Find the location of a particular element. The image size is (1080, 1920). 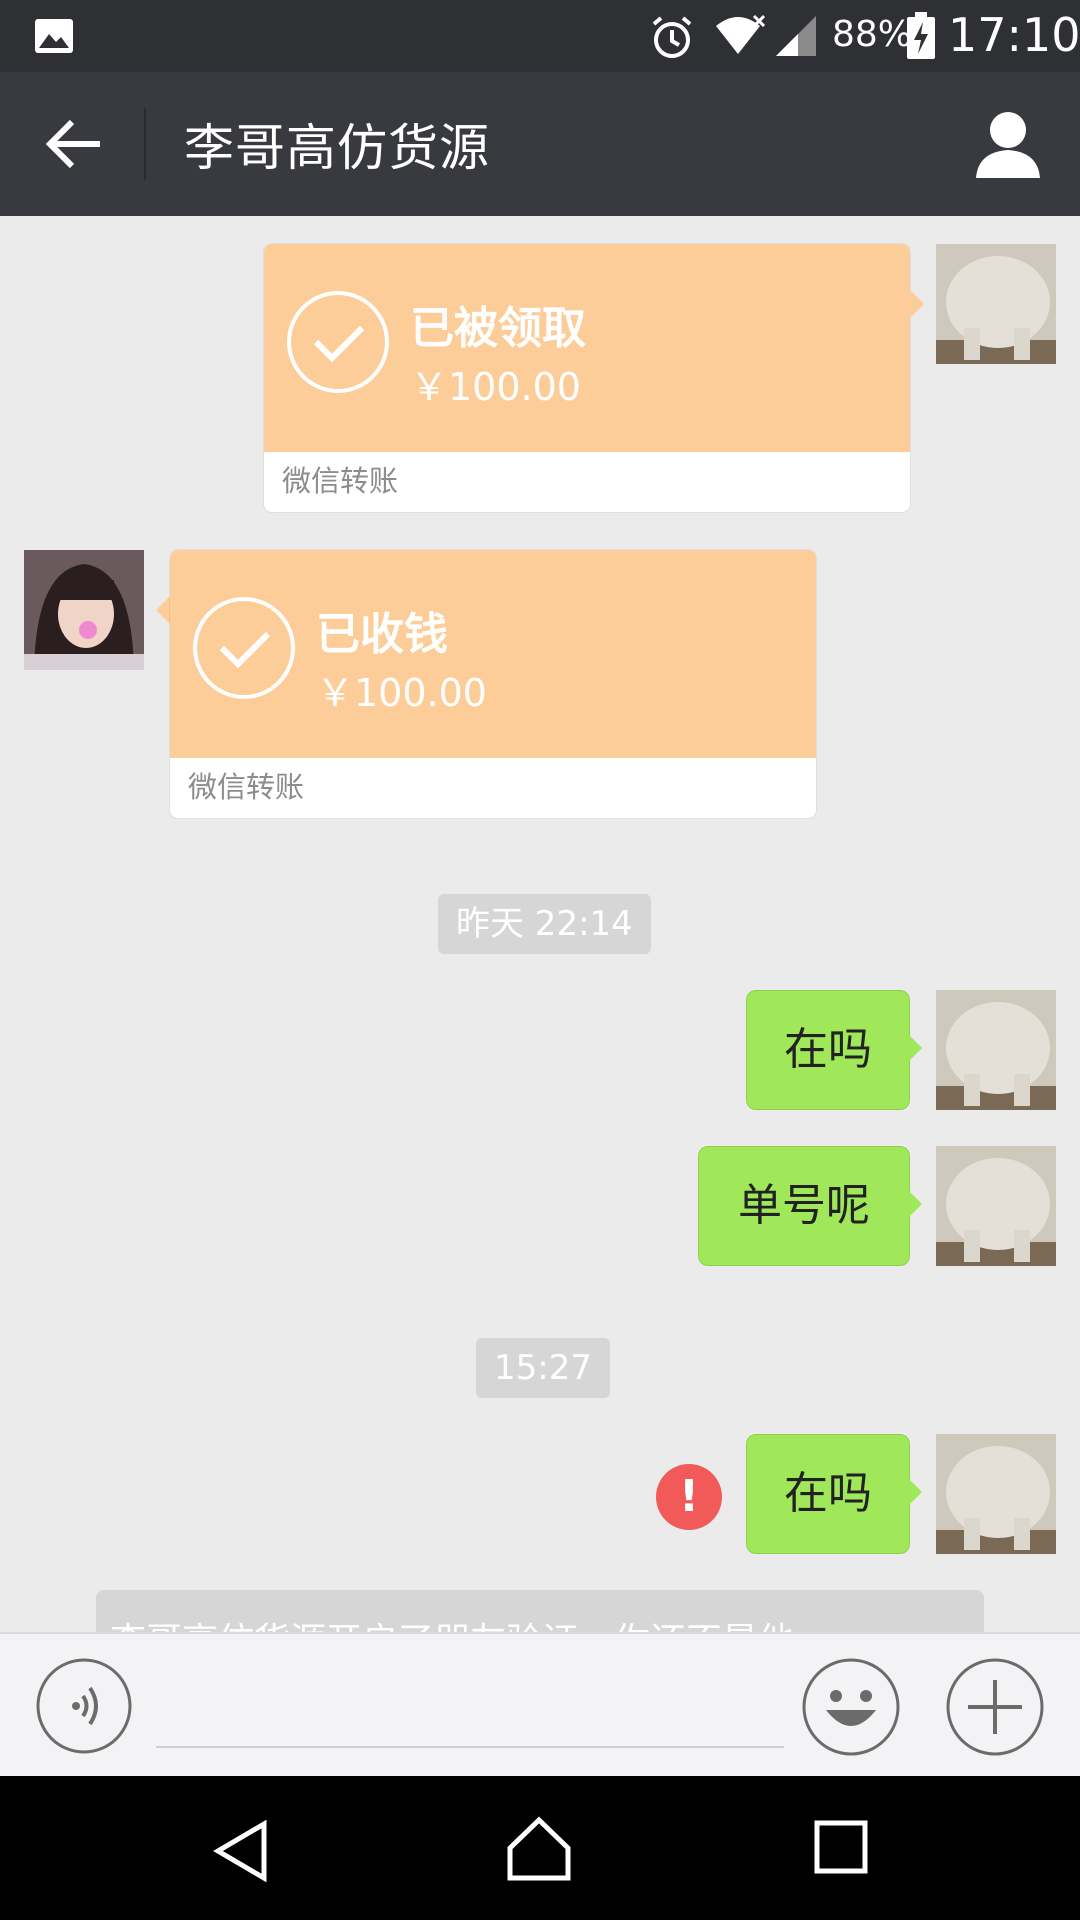

header-divider is located at coordinates (145, 144).